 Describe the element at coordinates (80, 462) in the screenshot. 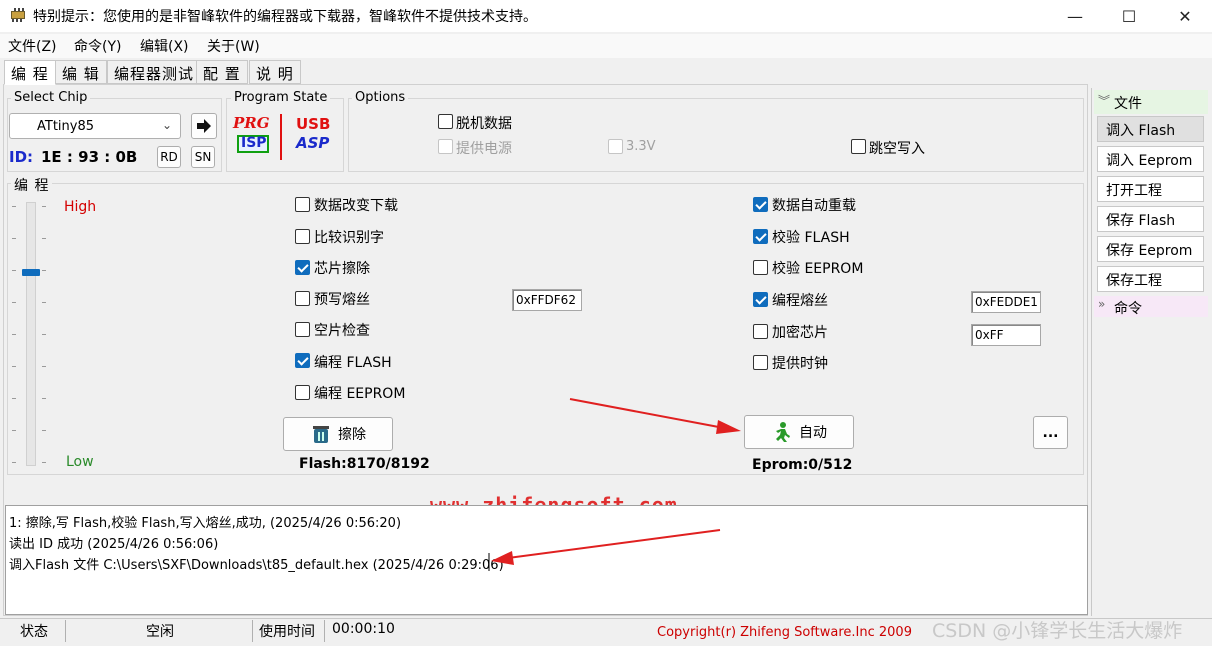

I see `slider-low-label: Low` at that location.